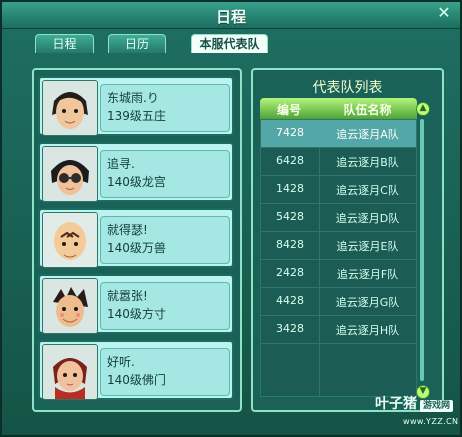 The image size is (462, 437). What do you see at coordinates (290, 300) in the screenshot?
I see `team-id: 4428` at bounding box center [290, 300].